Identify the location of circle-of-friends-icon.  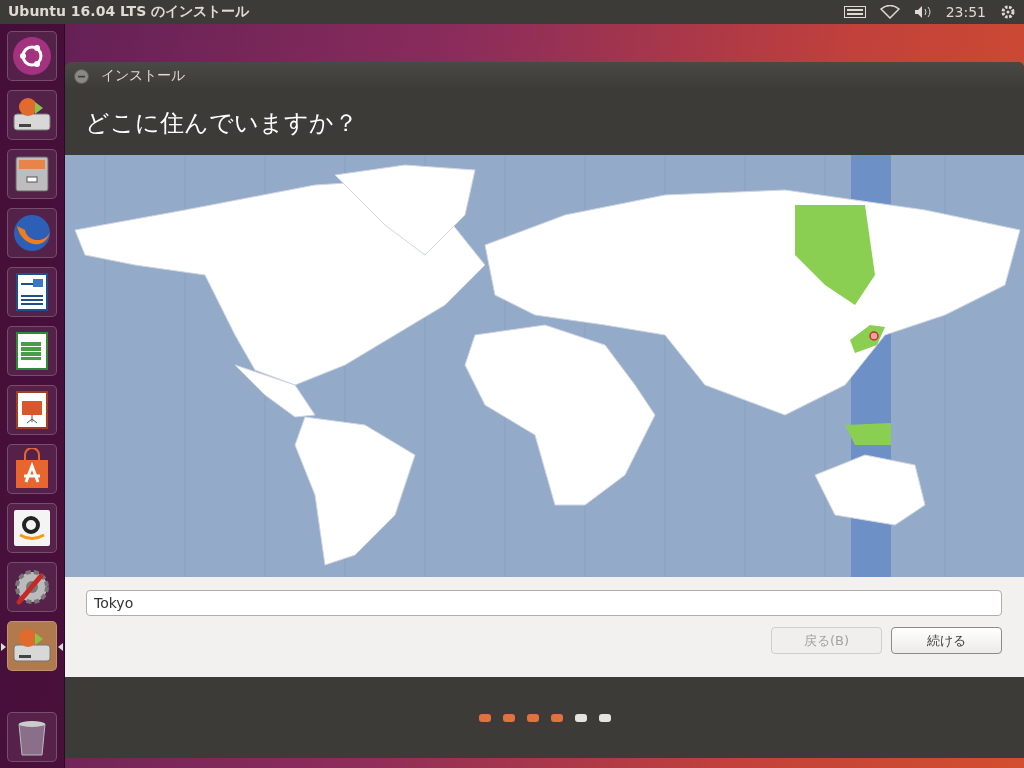
(32, 56).